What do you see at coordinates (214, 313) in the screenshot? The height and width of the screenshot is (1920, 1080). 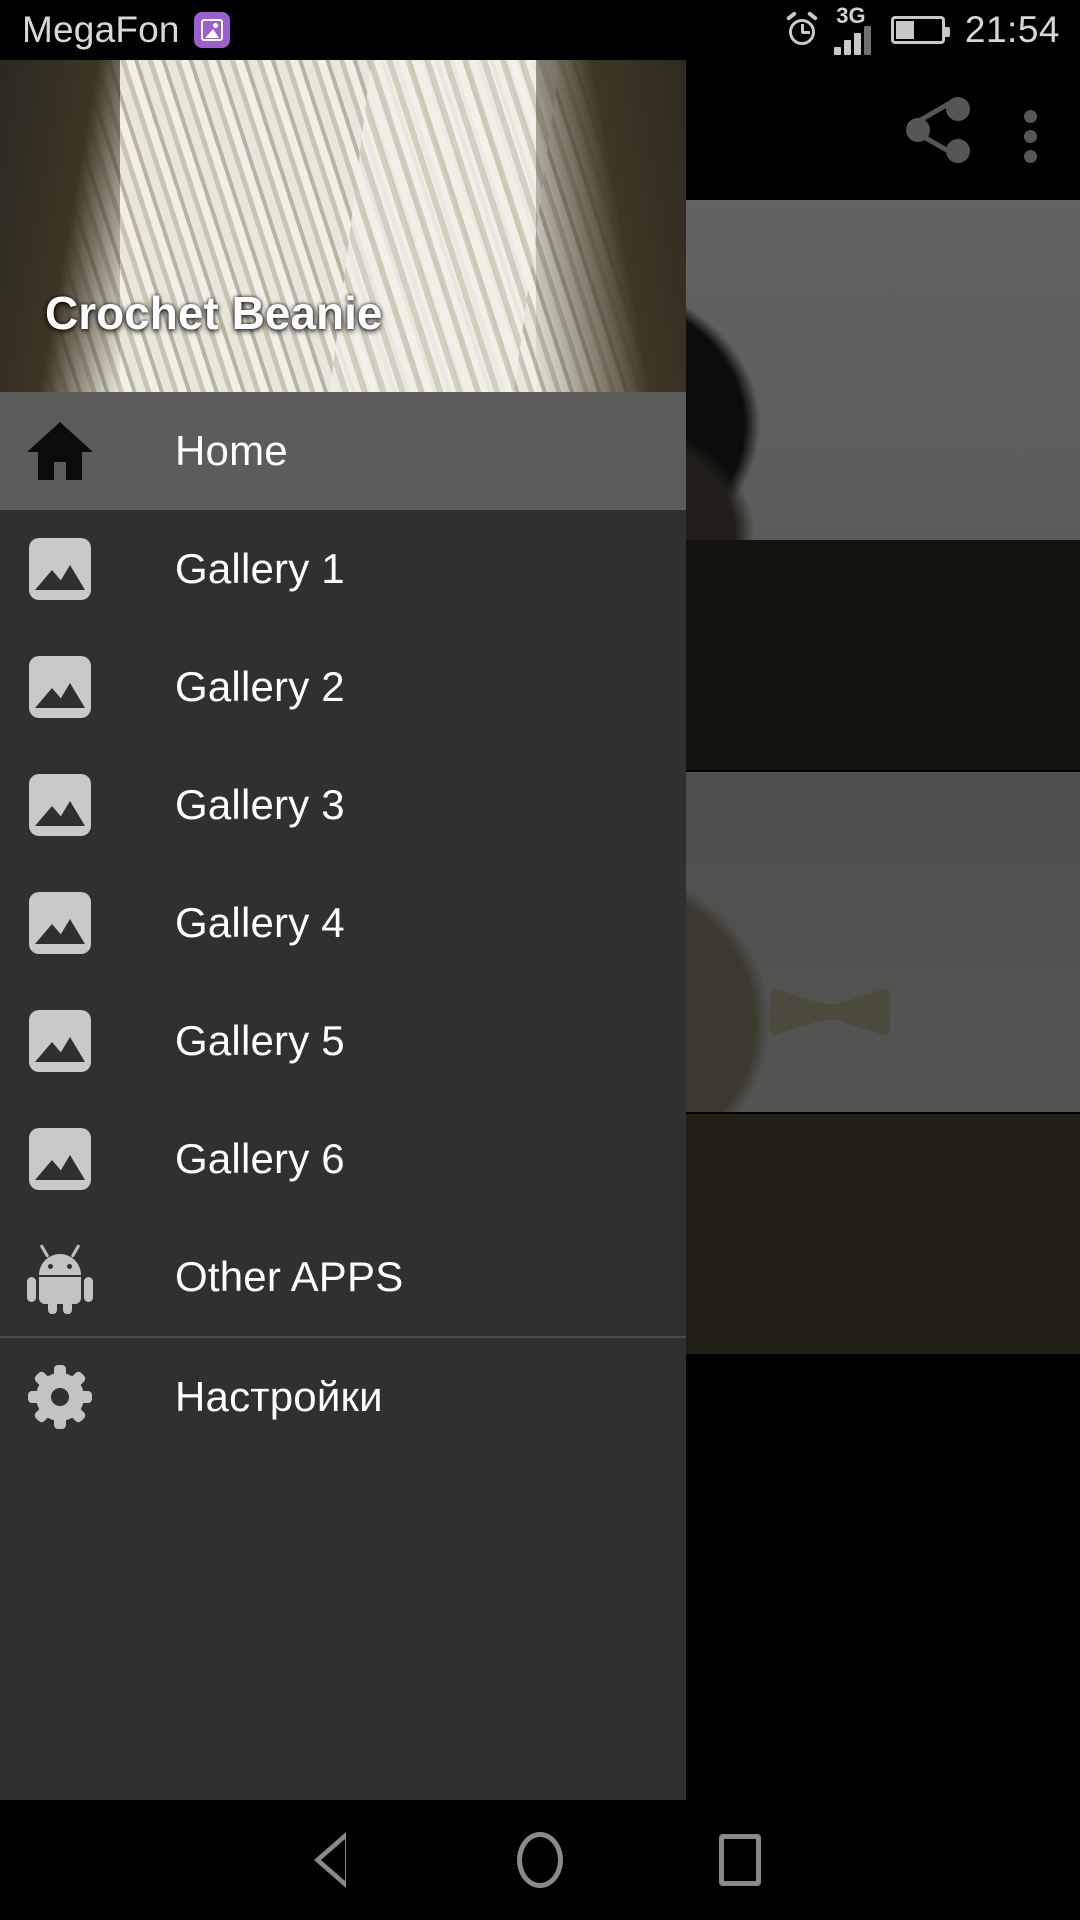 I see `drawer-header-title: Crochet Beanie` at bounding box center [214, 313].